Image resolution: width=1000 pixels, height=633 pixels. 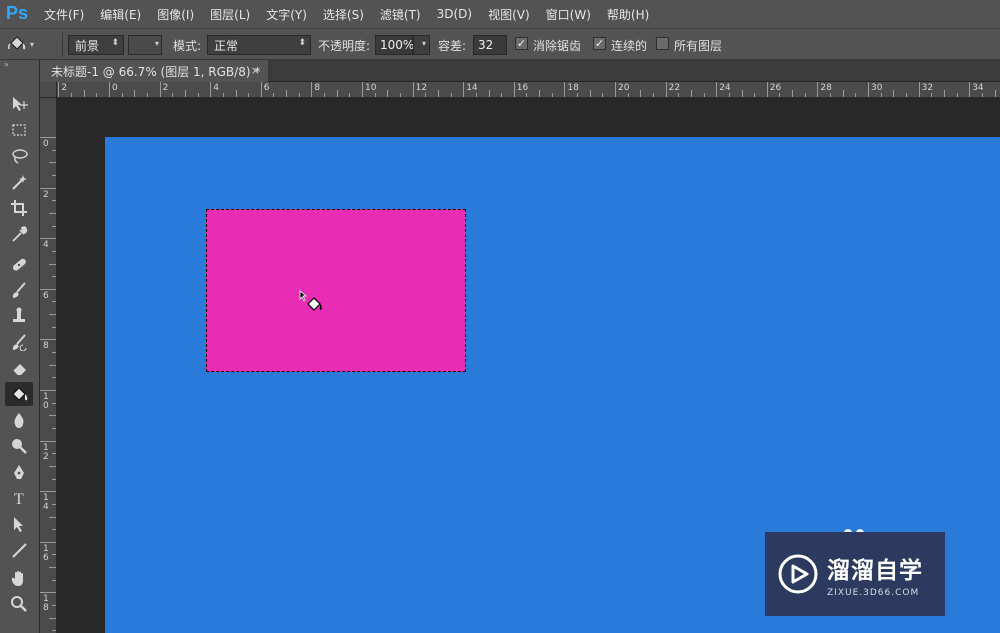 I want to click on fill-source-select: 前景 ⬍, so click(x=96, y=45).